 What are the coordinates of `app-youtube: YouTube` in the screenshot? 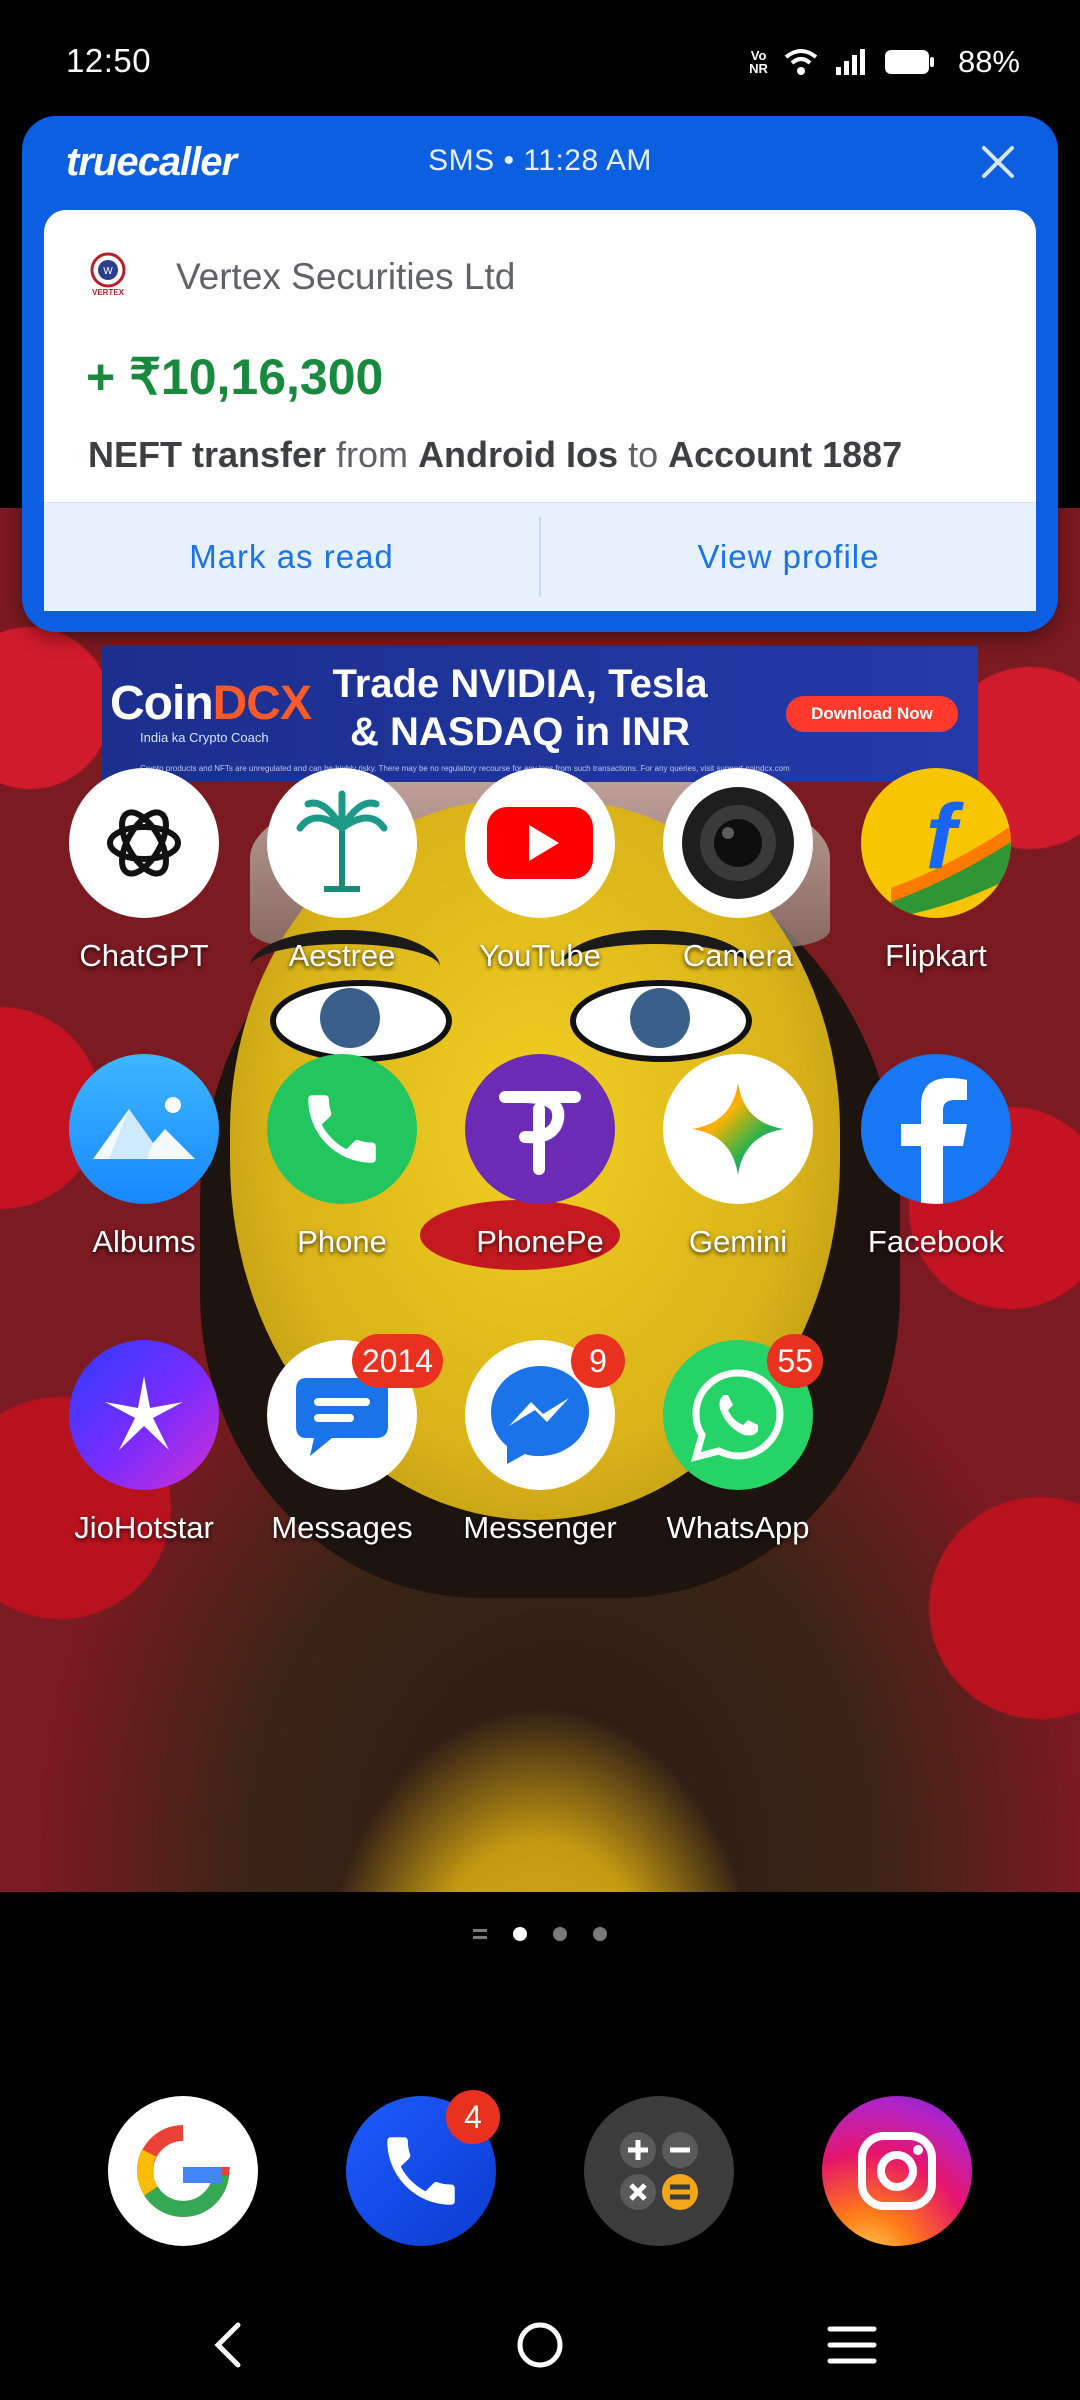 It's located at (540, 871).